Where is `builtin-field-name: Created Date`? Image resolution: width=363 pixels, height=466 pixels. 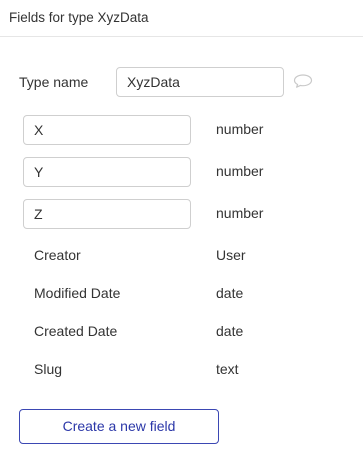 builtin-field-name: Created Date is located at coordinates (76, 331).